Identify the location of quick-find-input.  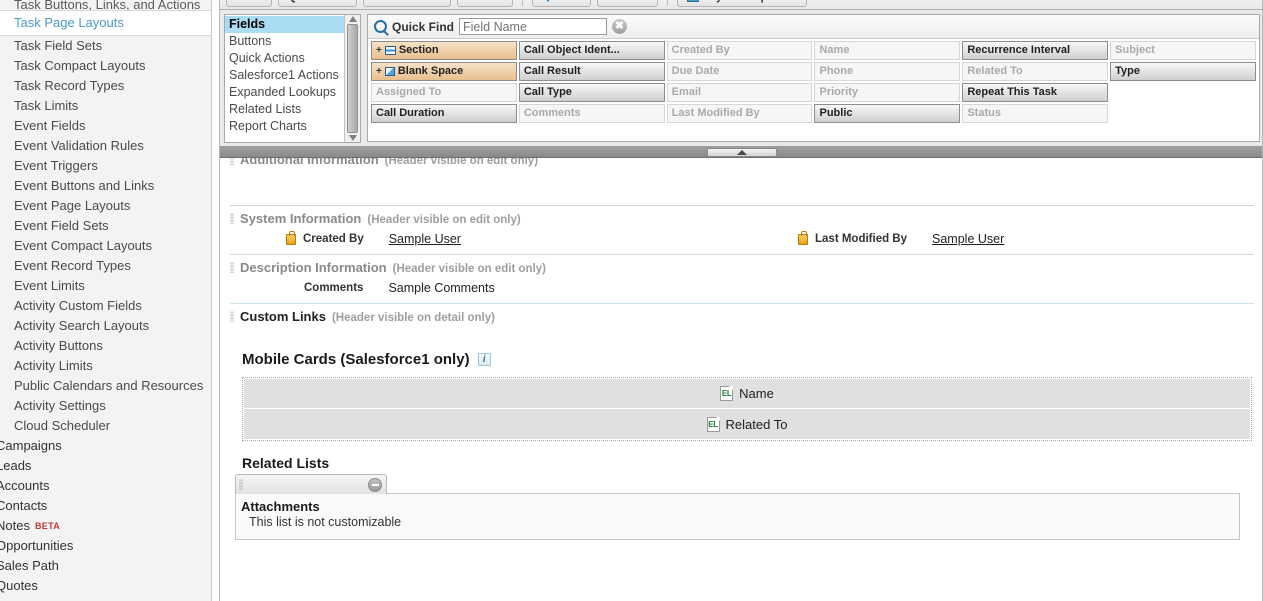
(533, 26).